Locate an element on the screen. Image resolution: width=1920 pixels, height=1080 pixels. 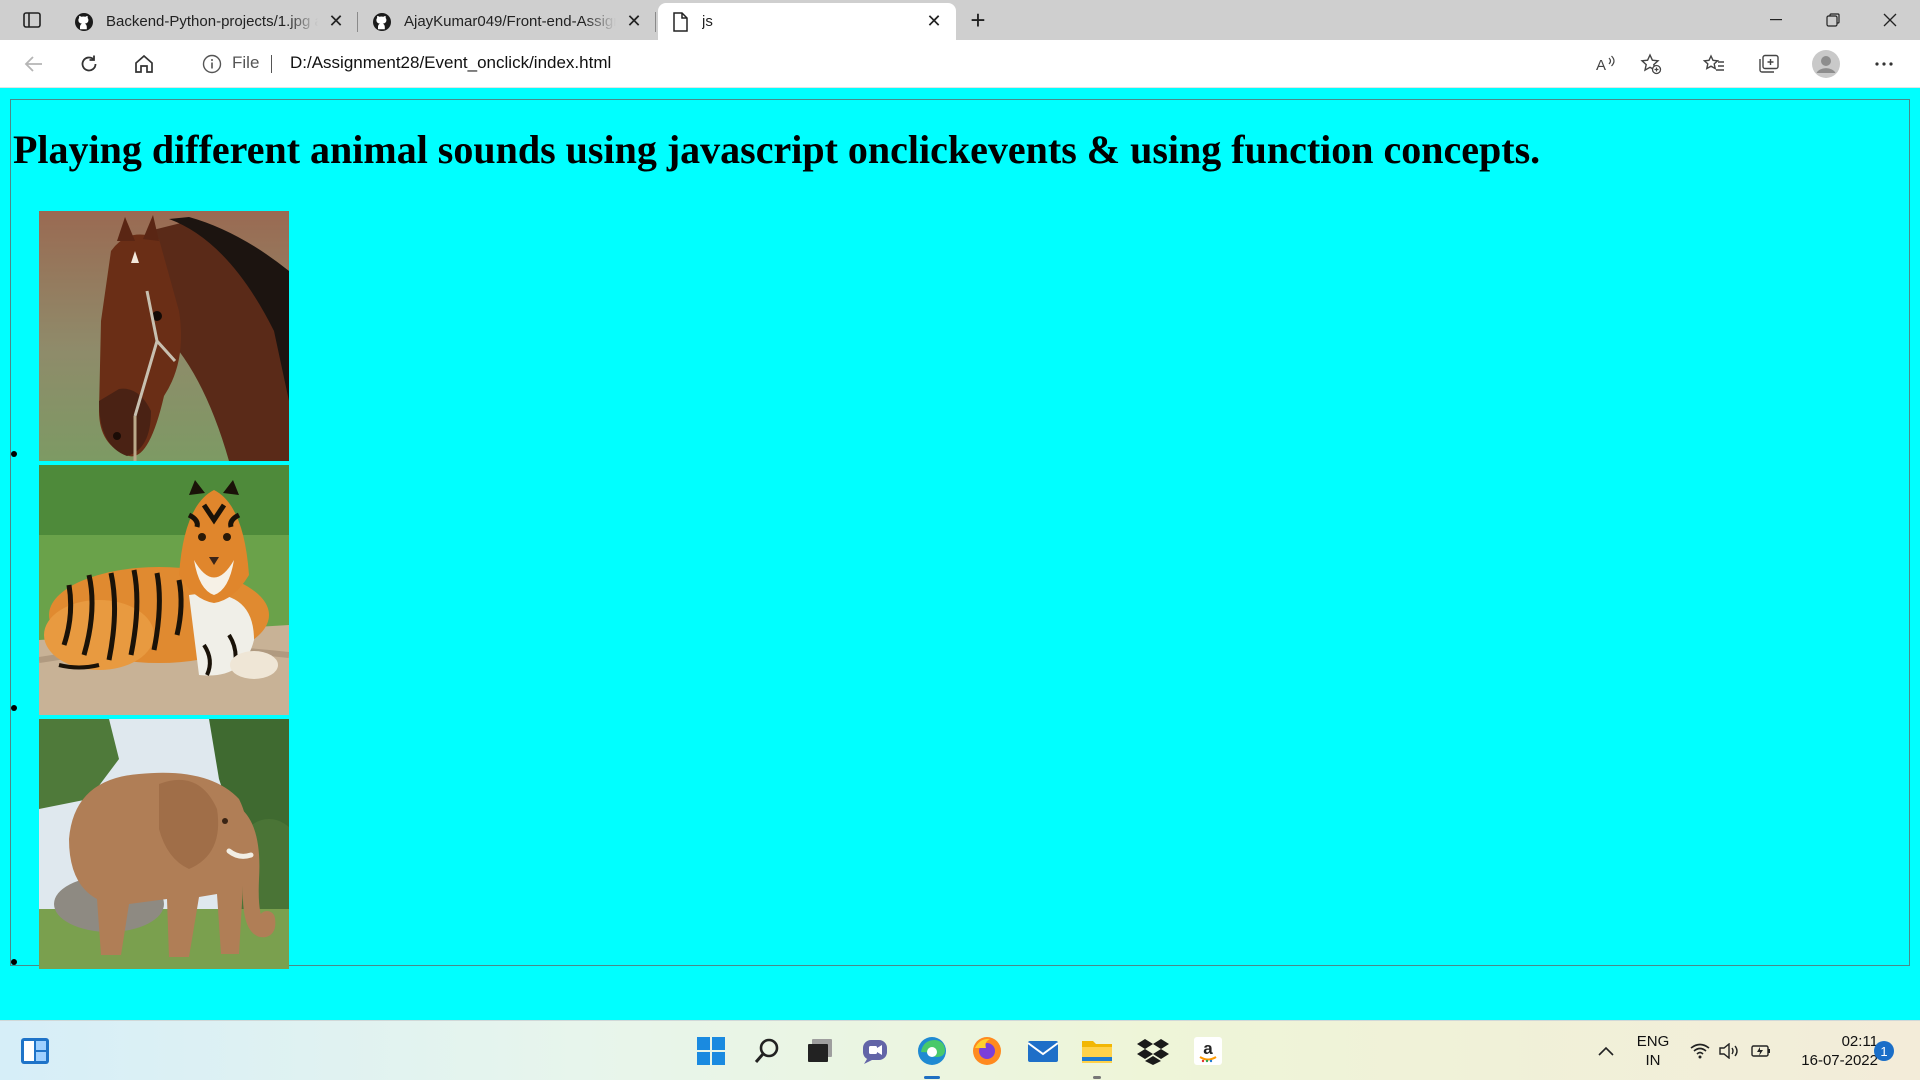
edge-browser-icon is located at coordinates (932, 1051).